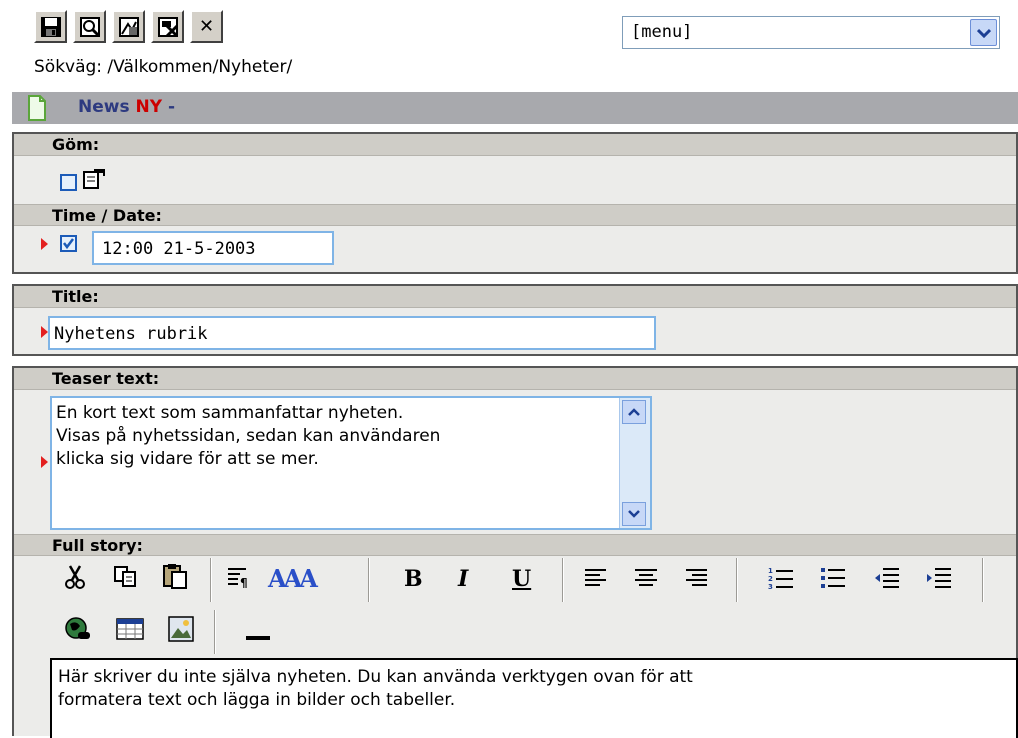  I want to click on top-toolbar: ✕, so click(128, 26).